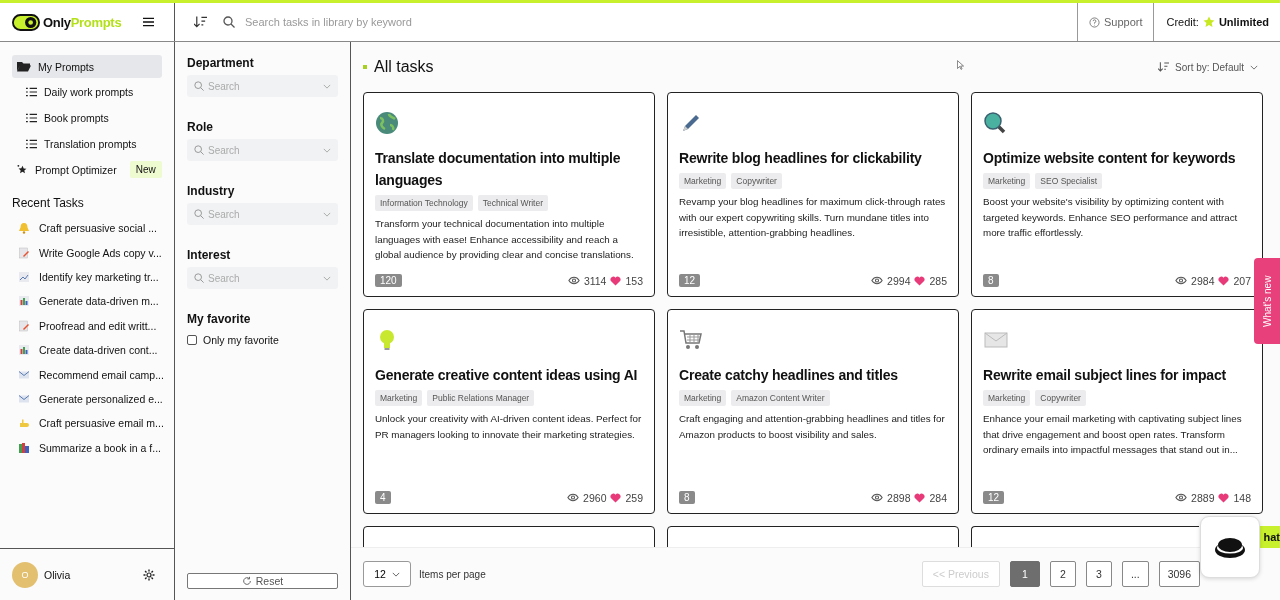 The image size is (1280, 600). I want to click on sidebar-item: Prompt Optimizer New, so click(87, 169).